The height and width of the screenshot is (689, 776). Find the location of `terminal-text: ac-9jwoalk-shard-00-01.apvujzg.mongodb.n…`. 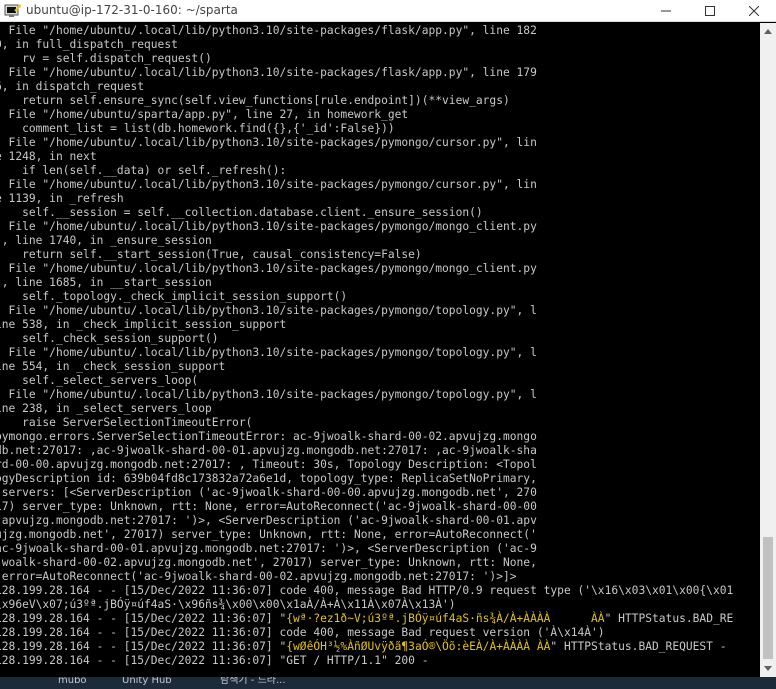

terminal-text: ac-9jwoalk-shard-00-01.apvujzg.mongodb.n… is located at coordinates (268, 548).